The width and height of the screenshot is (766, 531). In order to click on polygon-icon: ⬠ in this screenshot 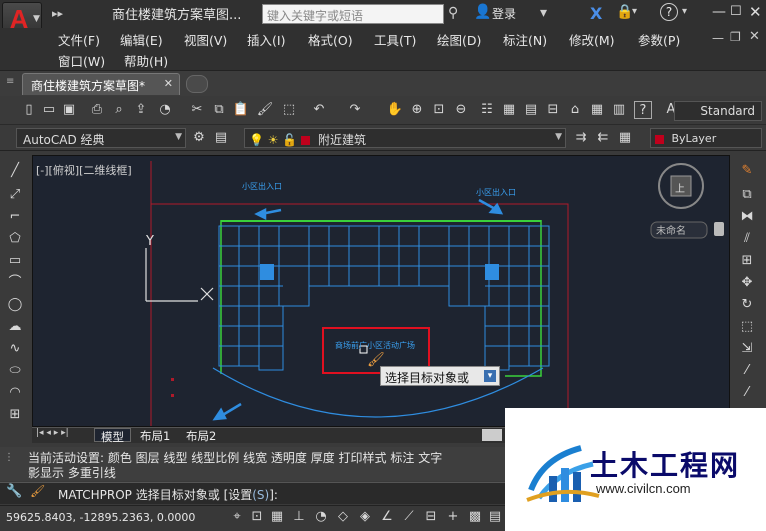, I will do `click(15, 239)`.